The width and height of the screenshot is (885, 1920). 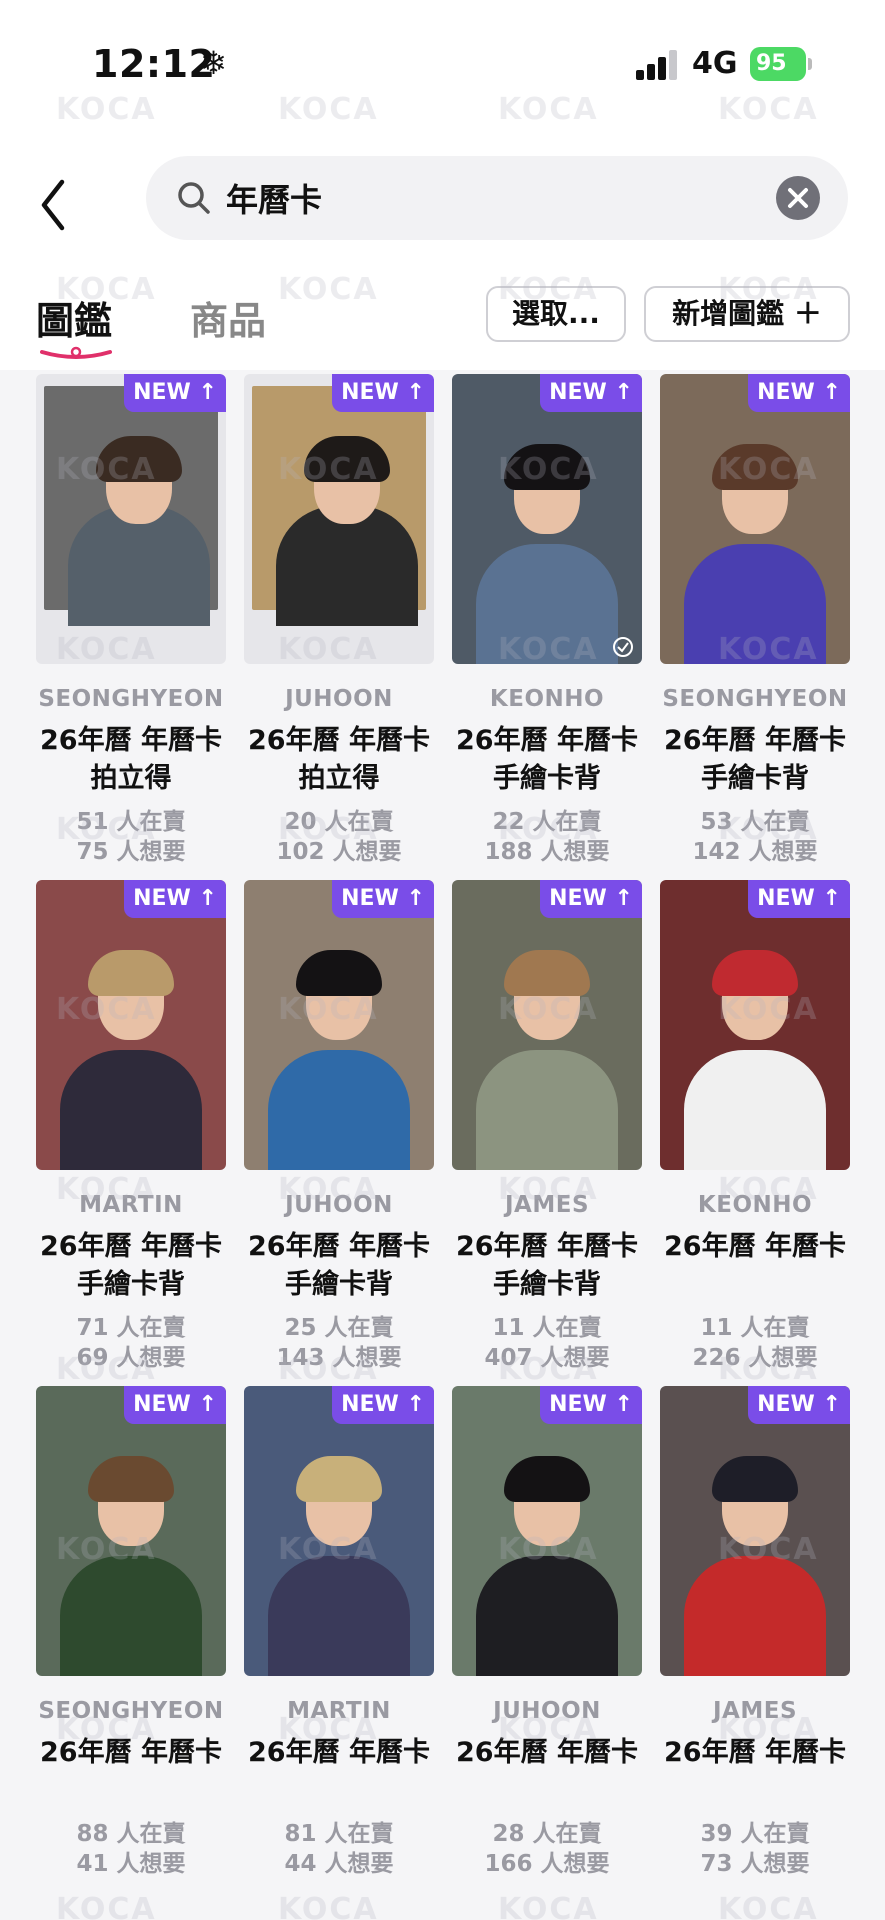 I want to click on photocard-item: NEW ↑ KEONHO 26年曆 年曆卡 11 人在賣 226 人想要, so click(x=755, y=1131).